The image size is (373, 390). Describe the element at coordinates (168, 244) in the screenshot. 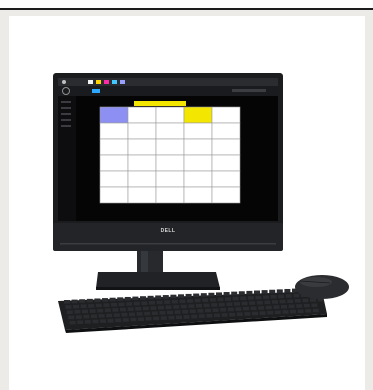

I see `chin-accent-line` at that location.